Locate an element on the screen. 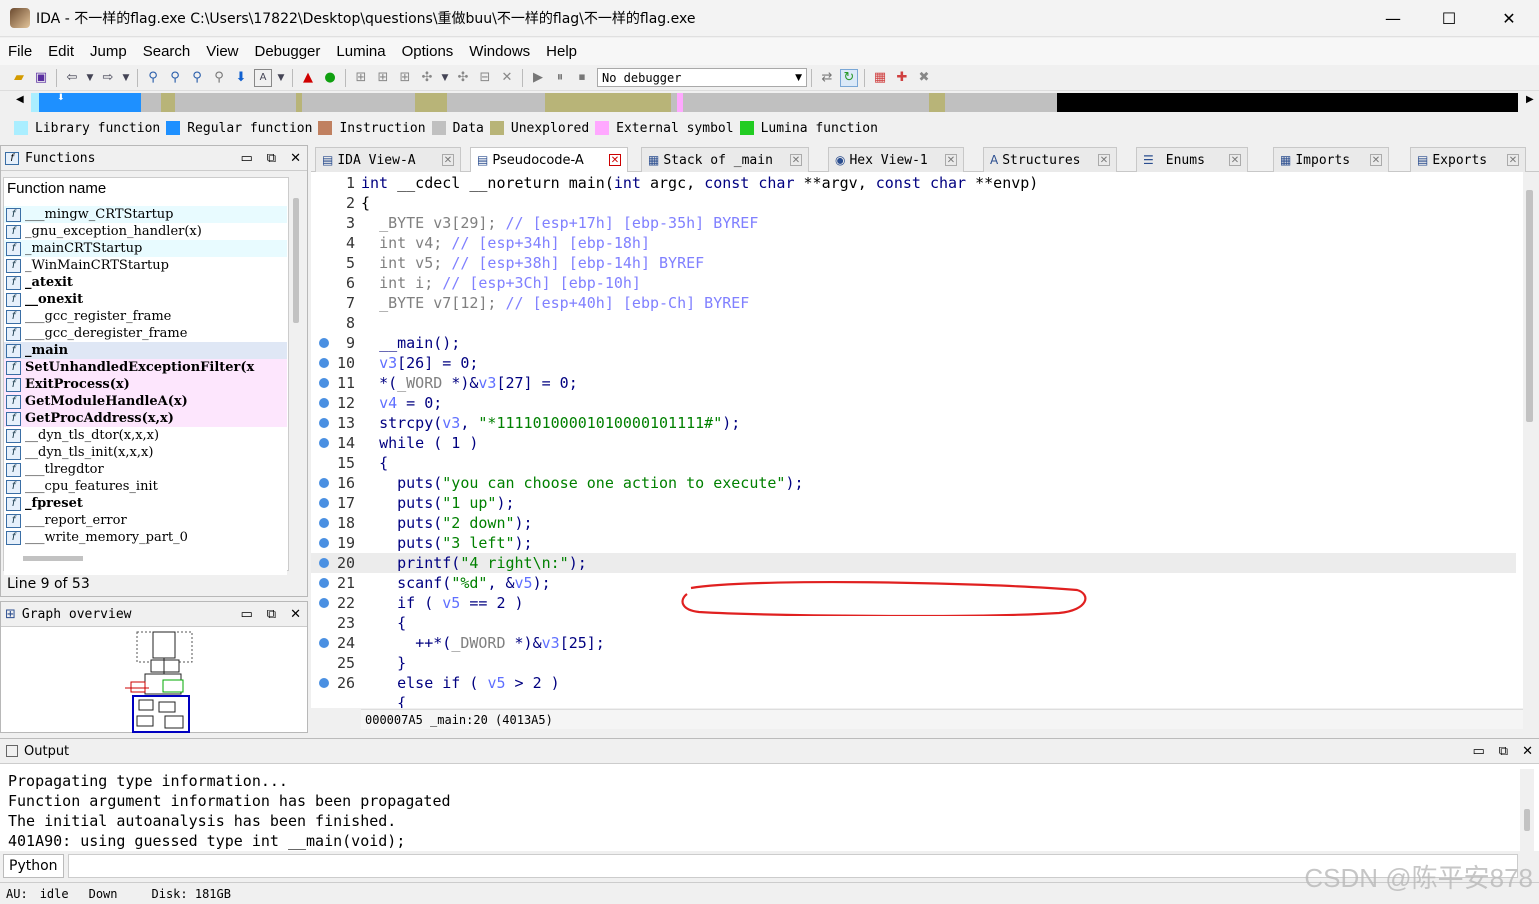 This screenshot has height=904, width=1539. functions-scrollbar is located at coordinates (296, 384).